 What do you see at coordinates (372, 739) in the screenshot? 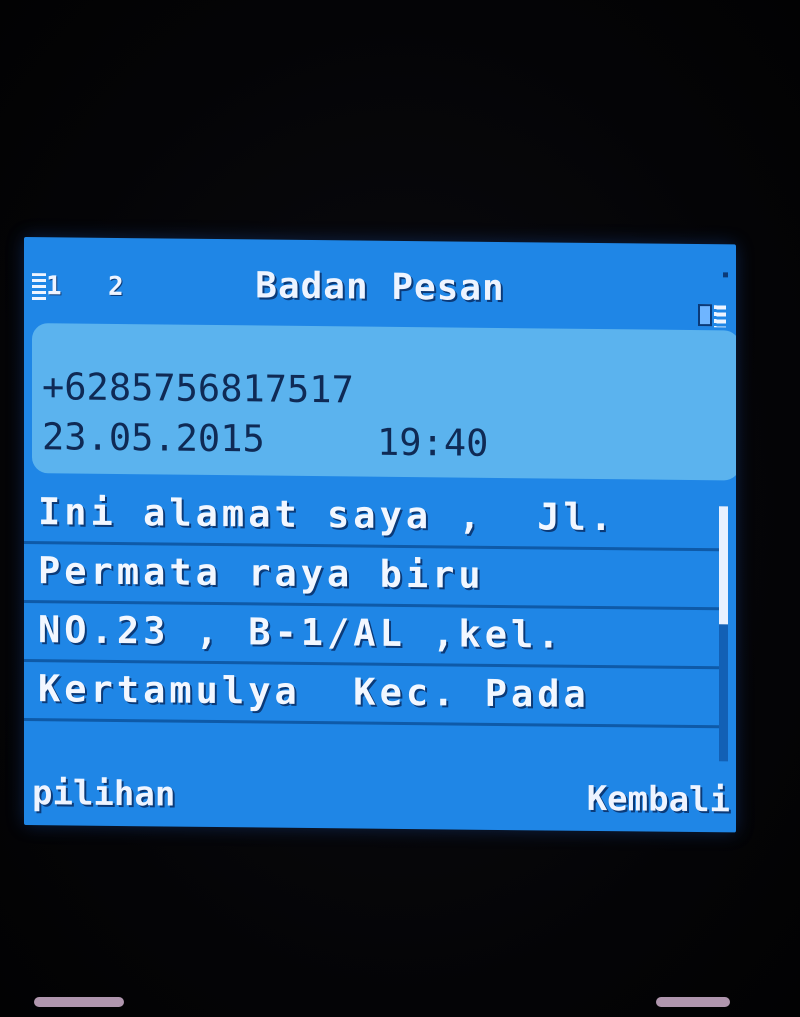
I see `message-line-partial: larang kab. Bandung` at bounding box center [372, 739].